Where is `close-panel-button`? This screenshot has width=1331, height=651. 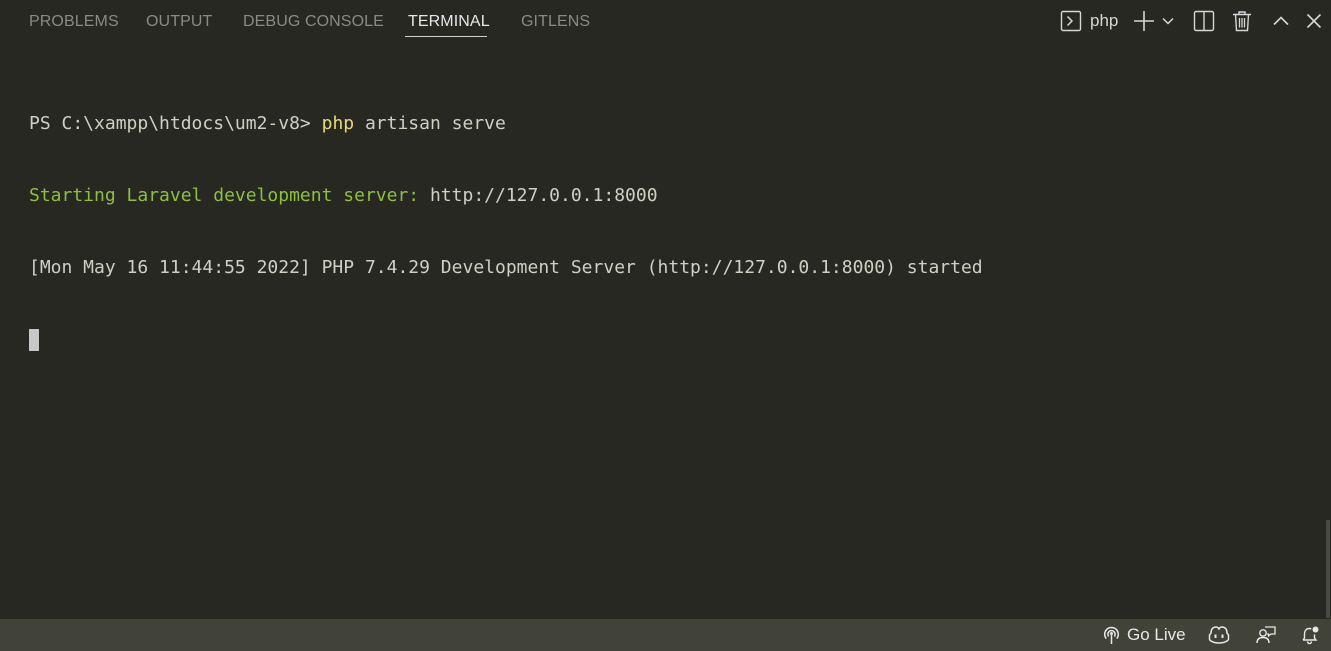 close-panel-button is located at coordinates (1314, 21).